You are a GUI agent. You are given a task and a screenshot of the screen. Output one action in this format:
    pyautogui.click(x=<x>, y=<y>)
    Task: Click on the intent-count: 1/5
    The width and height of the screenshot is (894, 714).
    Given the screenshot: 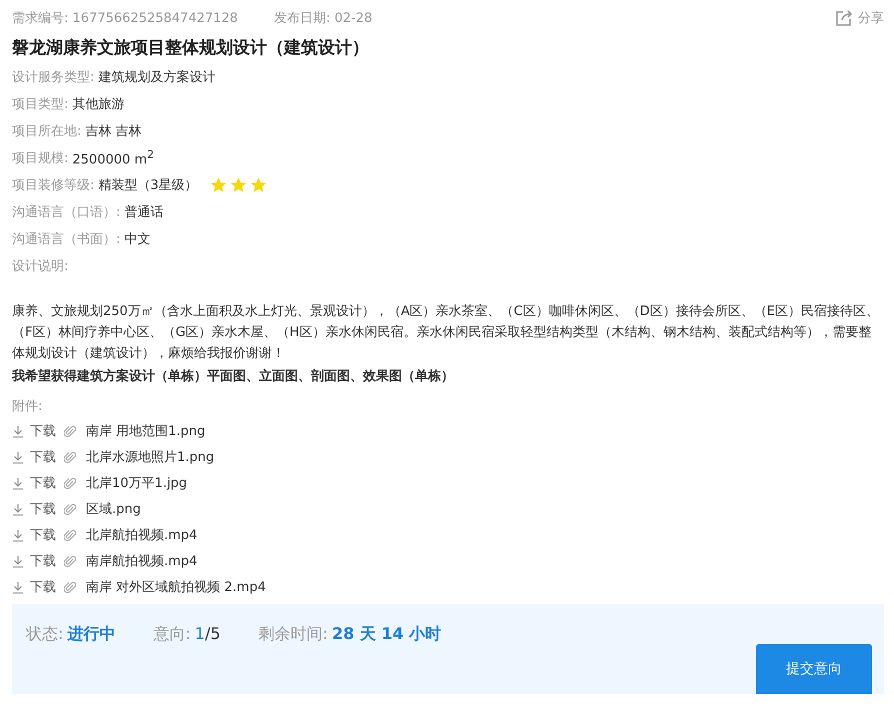 What is the action you would take?
    pyautogui.click(x=207, y=634)
    